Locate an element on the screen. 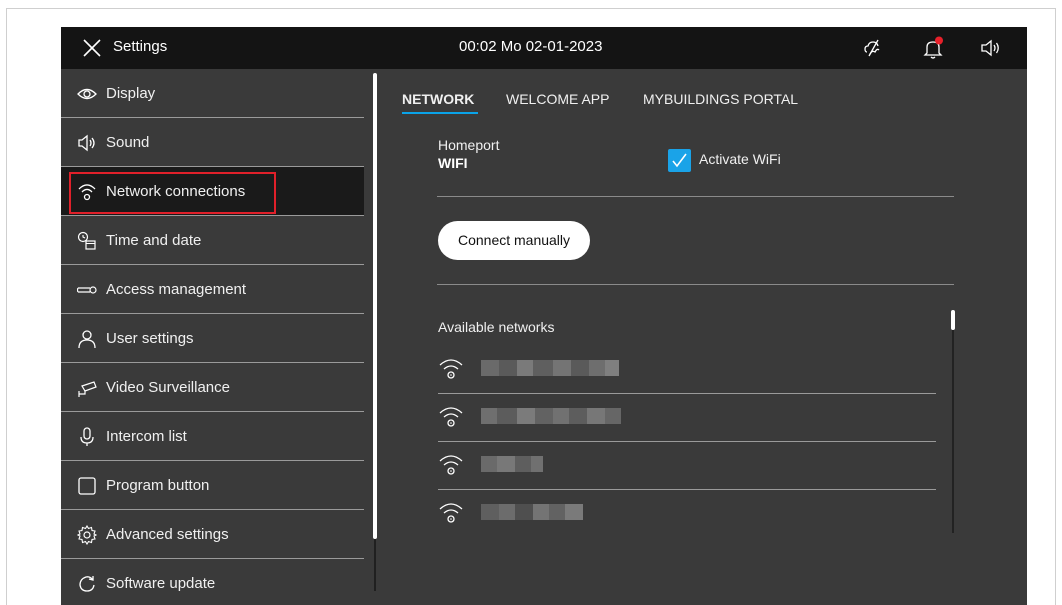 The height and width of the screenshot is (605, 1062). sidebar-item-label: Video Surveillance is located at coordinates (168, 387).